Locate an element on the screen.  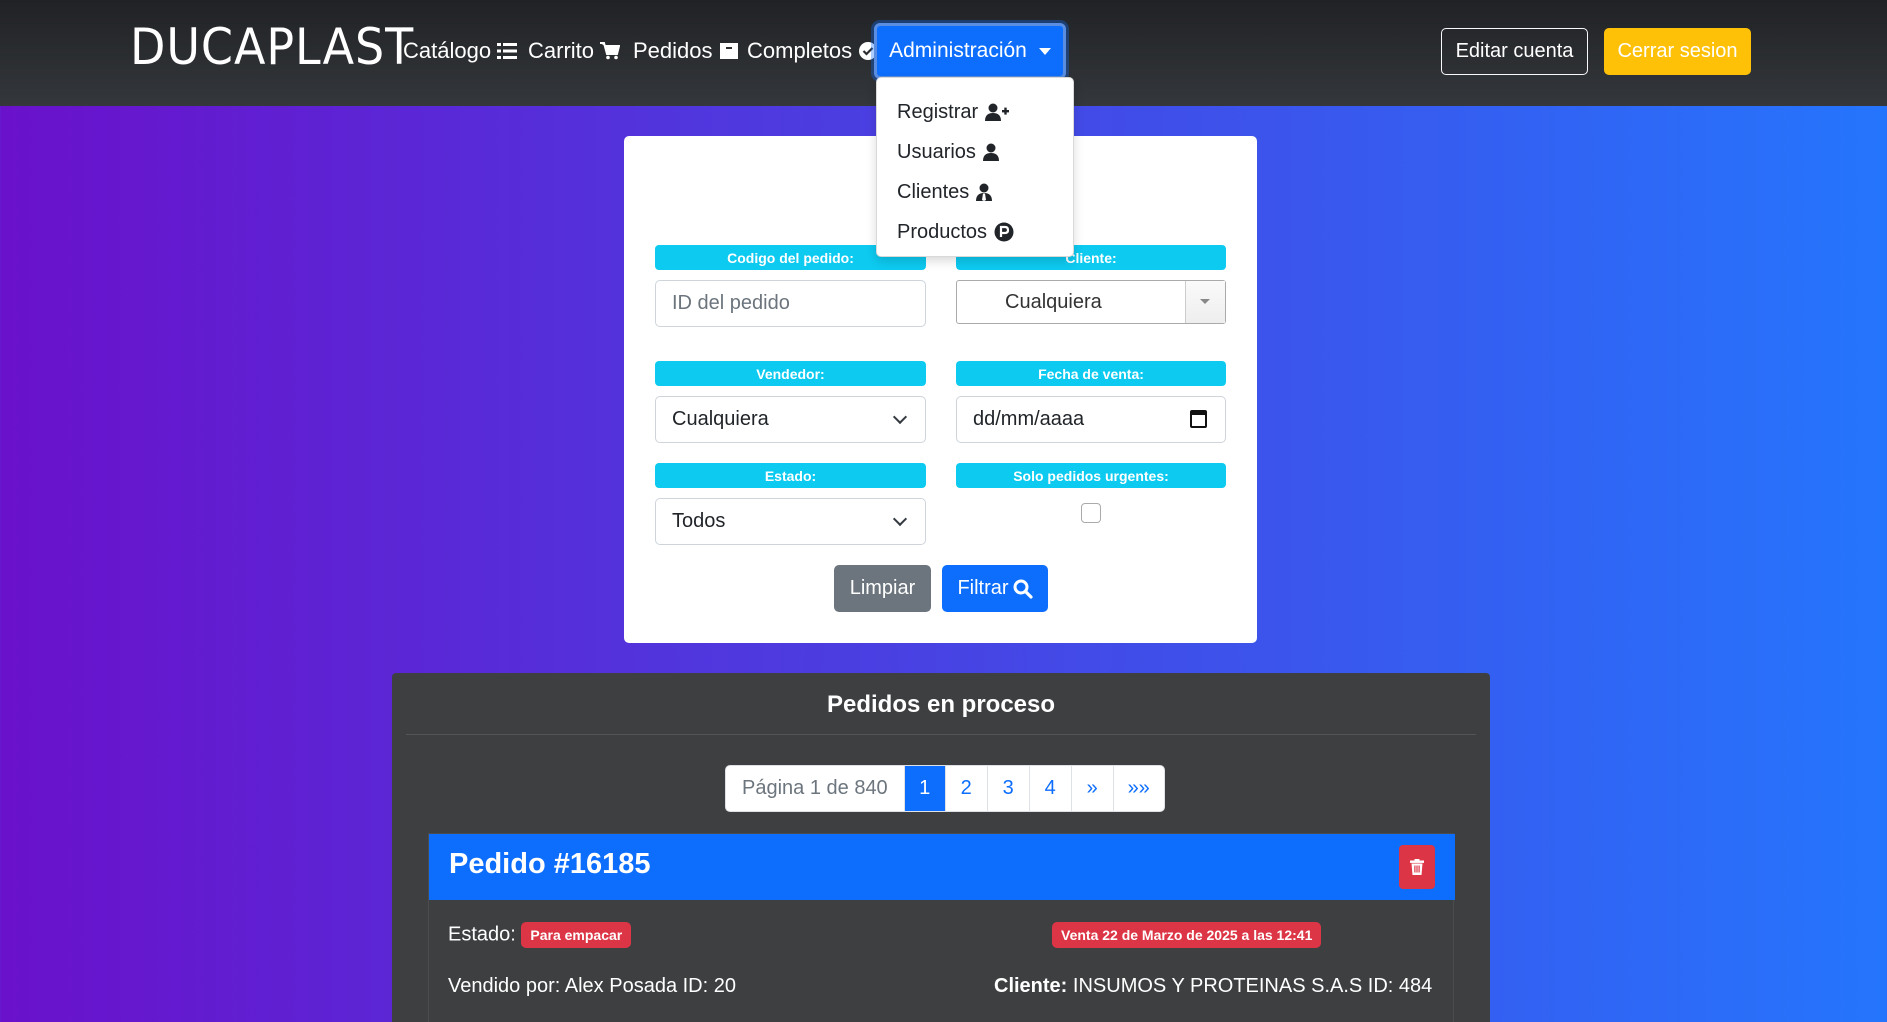
admin-dropdown-button: Administración is located at coordinates (970, 51).